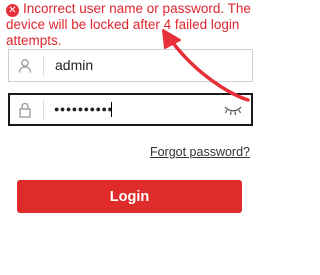 This screenshot has height=275, width=320. I want to click on text-caret, so click(111, 109).